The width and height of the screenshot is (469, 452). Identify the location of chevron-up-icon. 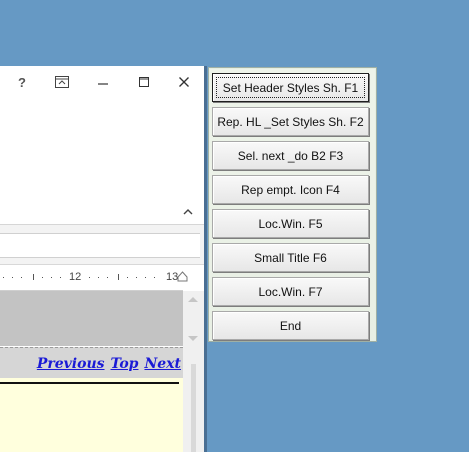
(188, 211).